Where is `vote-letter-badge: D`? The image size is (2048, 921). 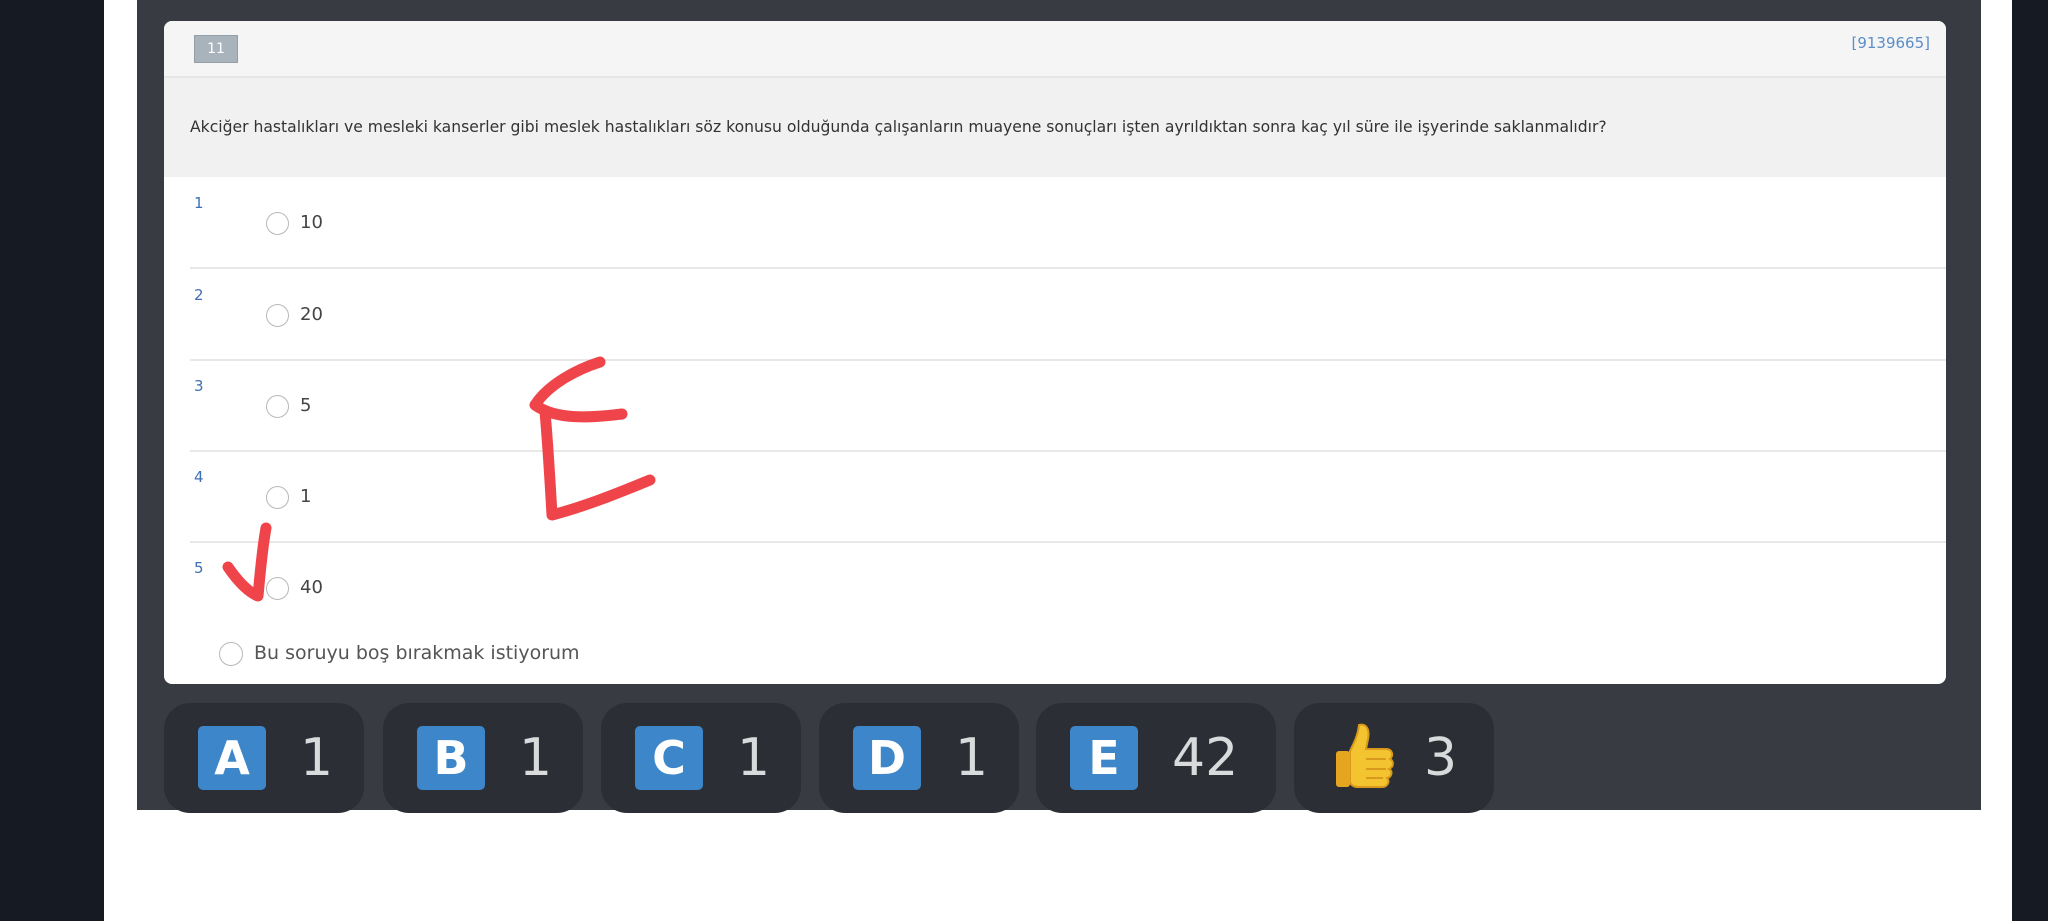
vote-letter-badge: D is located at coordinates (887, 758).